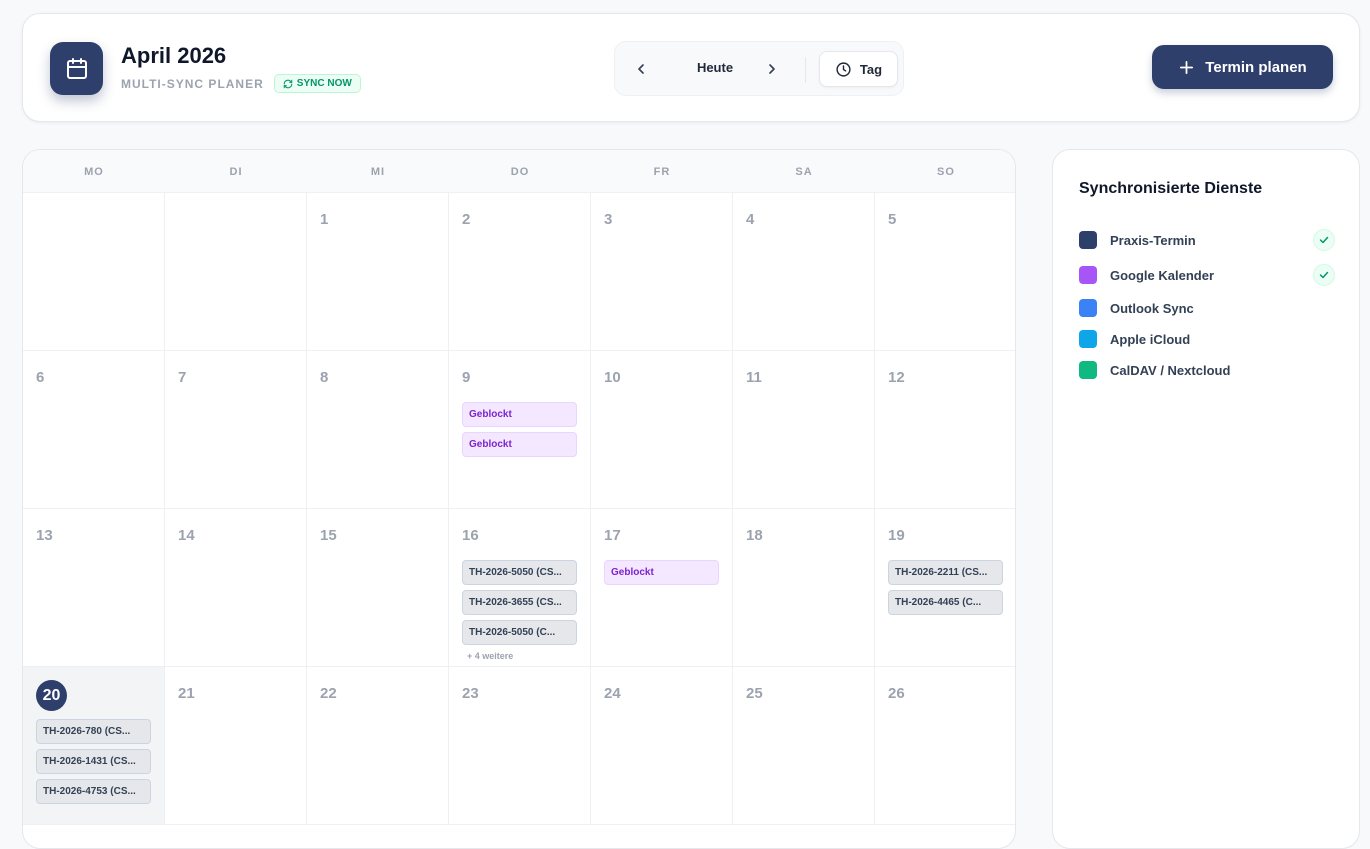  I want to click on today-button: Heute, so click(715, 67).